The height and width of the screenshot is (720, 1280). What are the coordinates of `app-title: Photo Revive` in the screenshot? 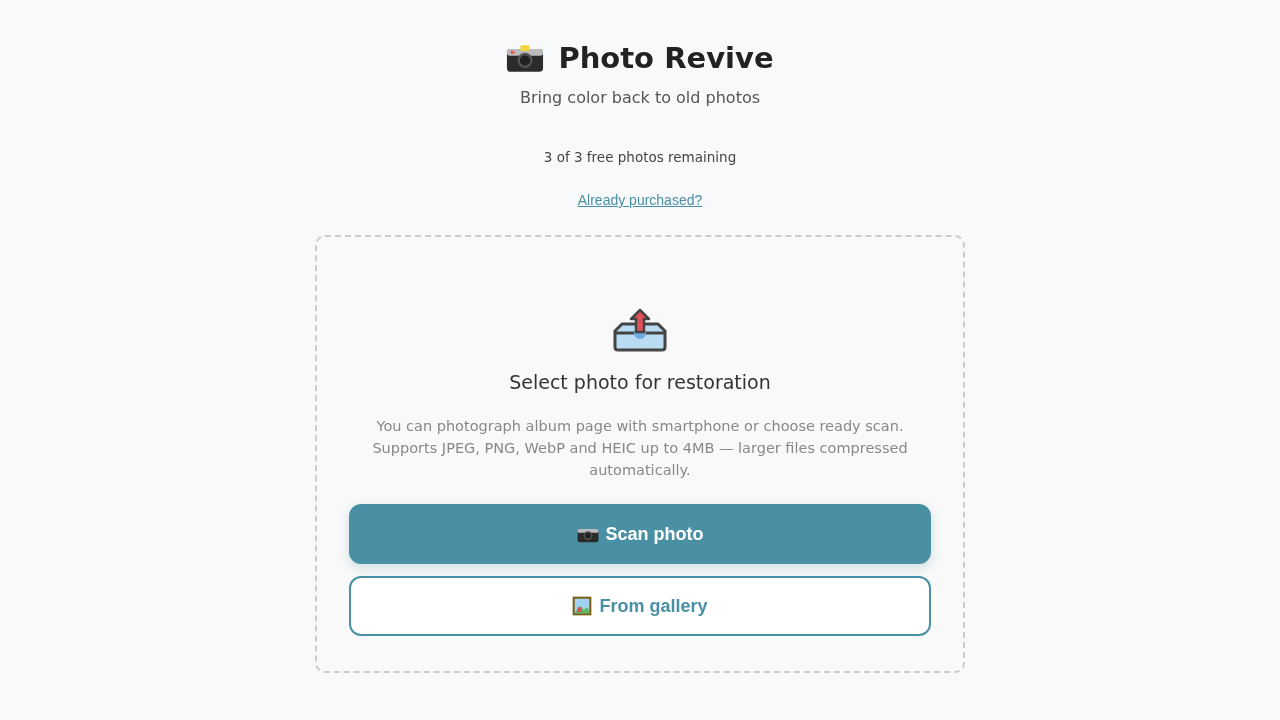 It's located at (666, 58).